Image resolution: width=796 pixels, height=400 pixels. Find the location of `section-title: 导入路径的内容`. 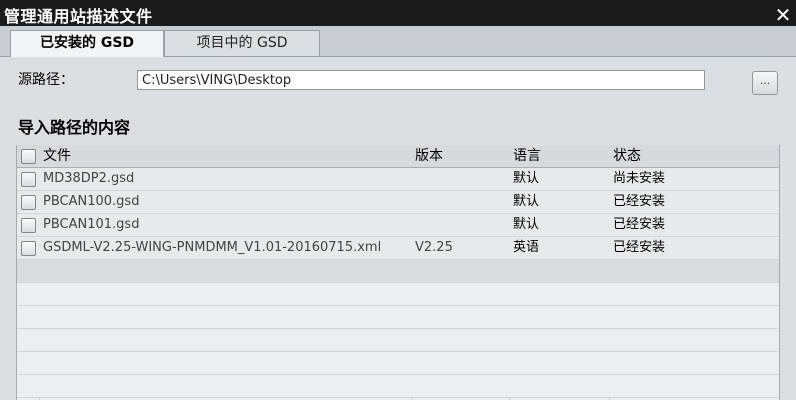

section-title: 导入路径的内容 is located at coordinates (74, 127).